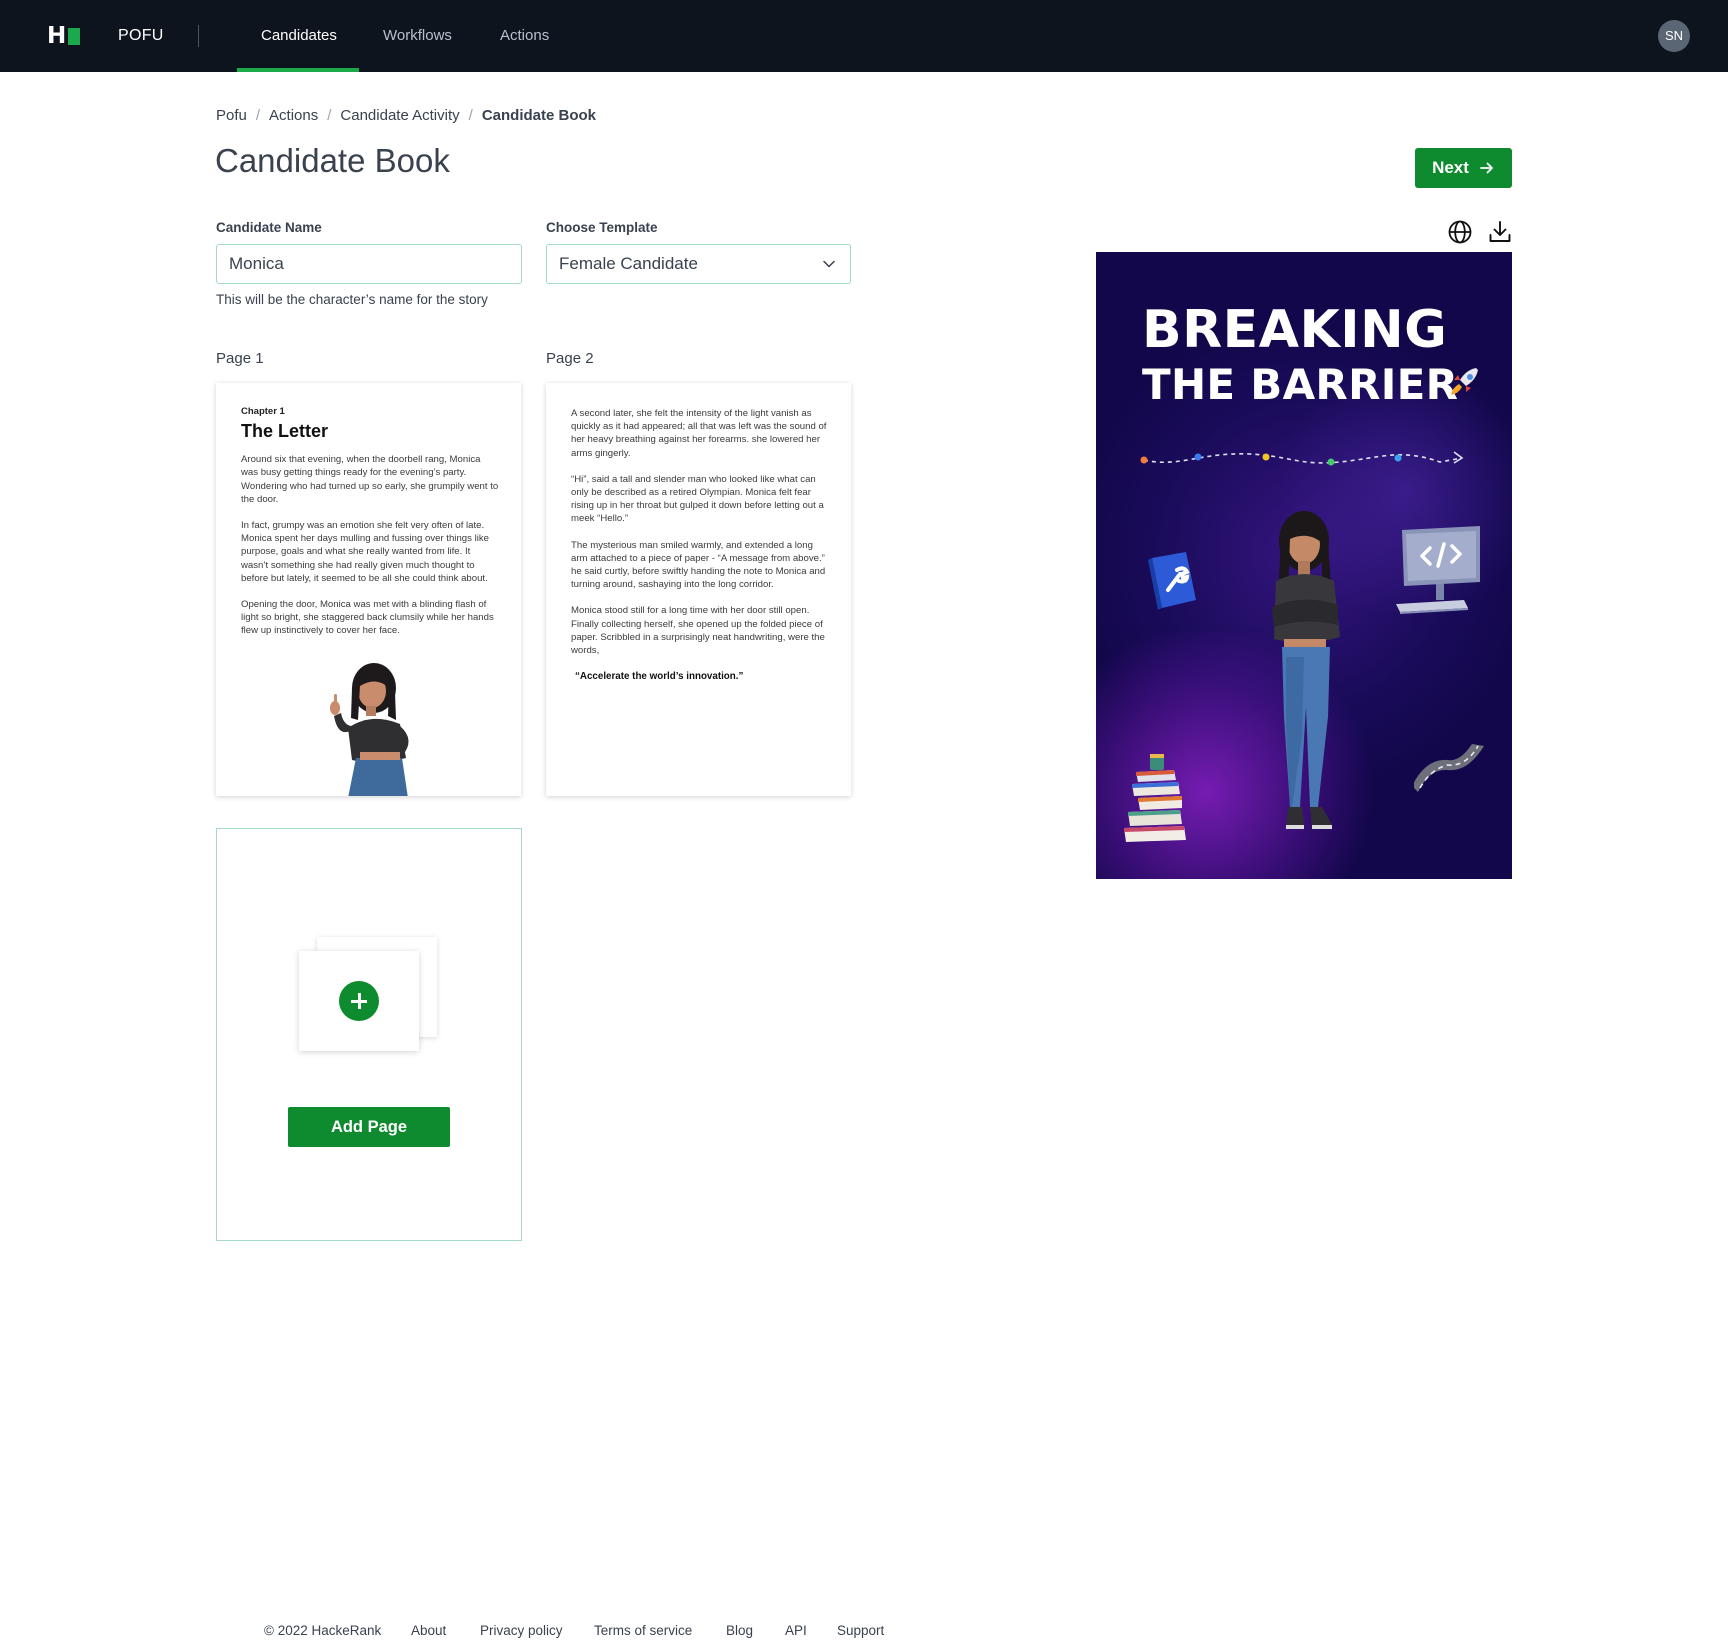 This screenshot has height=1651, width=1728. What do you see at coordinates (240, 358) in the screenshot?
I see `page-1-label: Page 1` at bounding box center [240, 358].